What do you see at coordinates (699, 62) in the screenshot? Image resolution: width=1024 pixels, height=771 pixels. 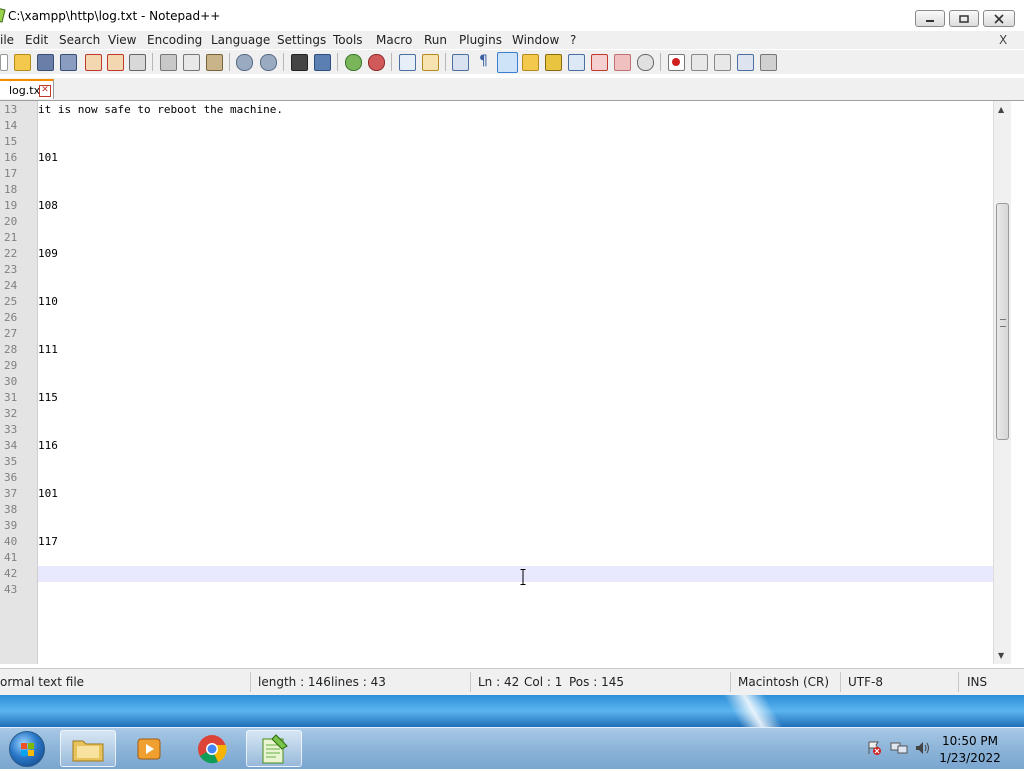 I see `stop-macro-icon` at bounding box center [699, 62].